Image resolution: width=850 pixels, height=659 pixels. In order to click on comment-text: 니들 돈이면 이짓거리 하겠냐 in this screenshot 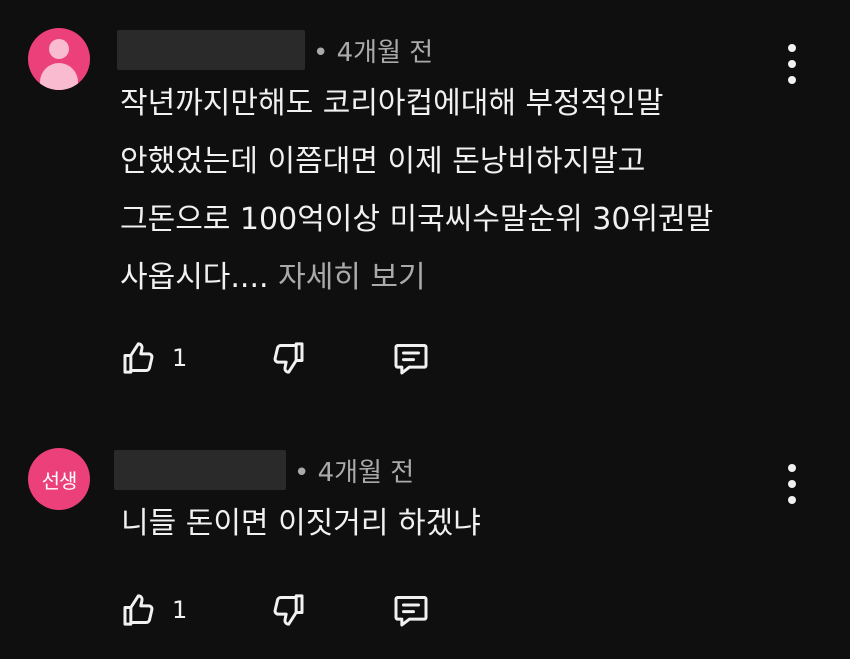, I will do `click(301, 524)`.